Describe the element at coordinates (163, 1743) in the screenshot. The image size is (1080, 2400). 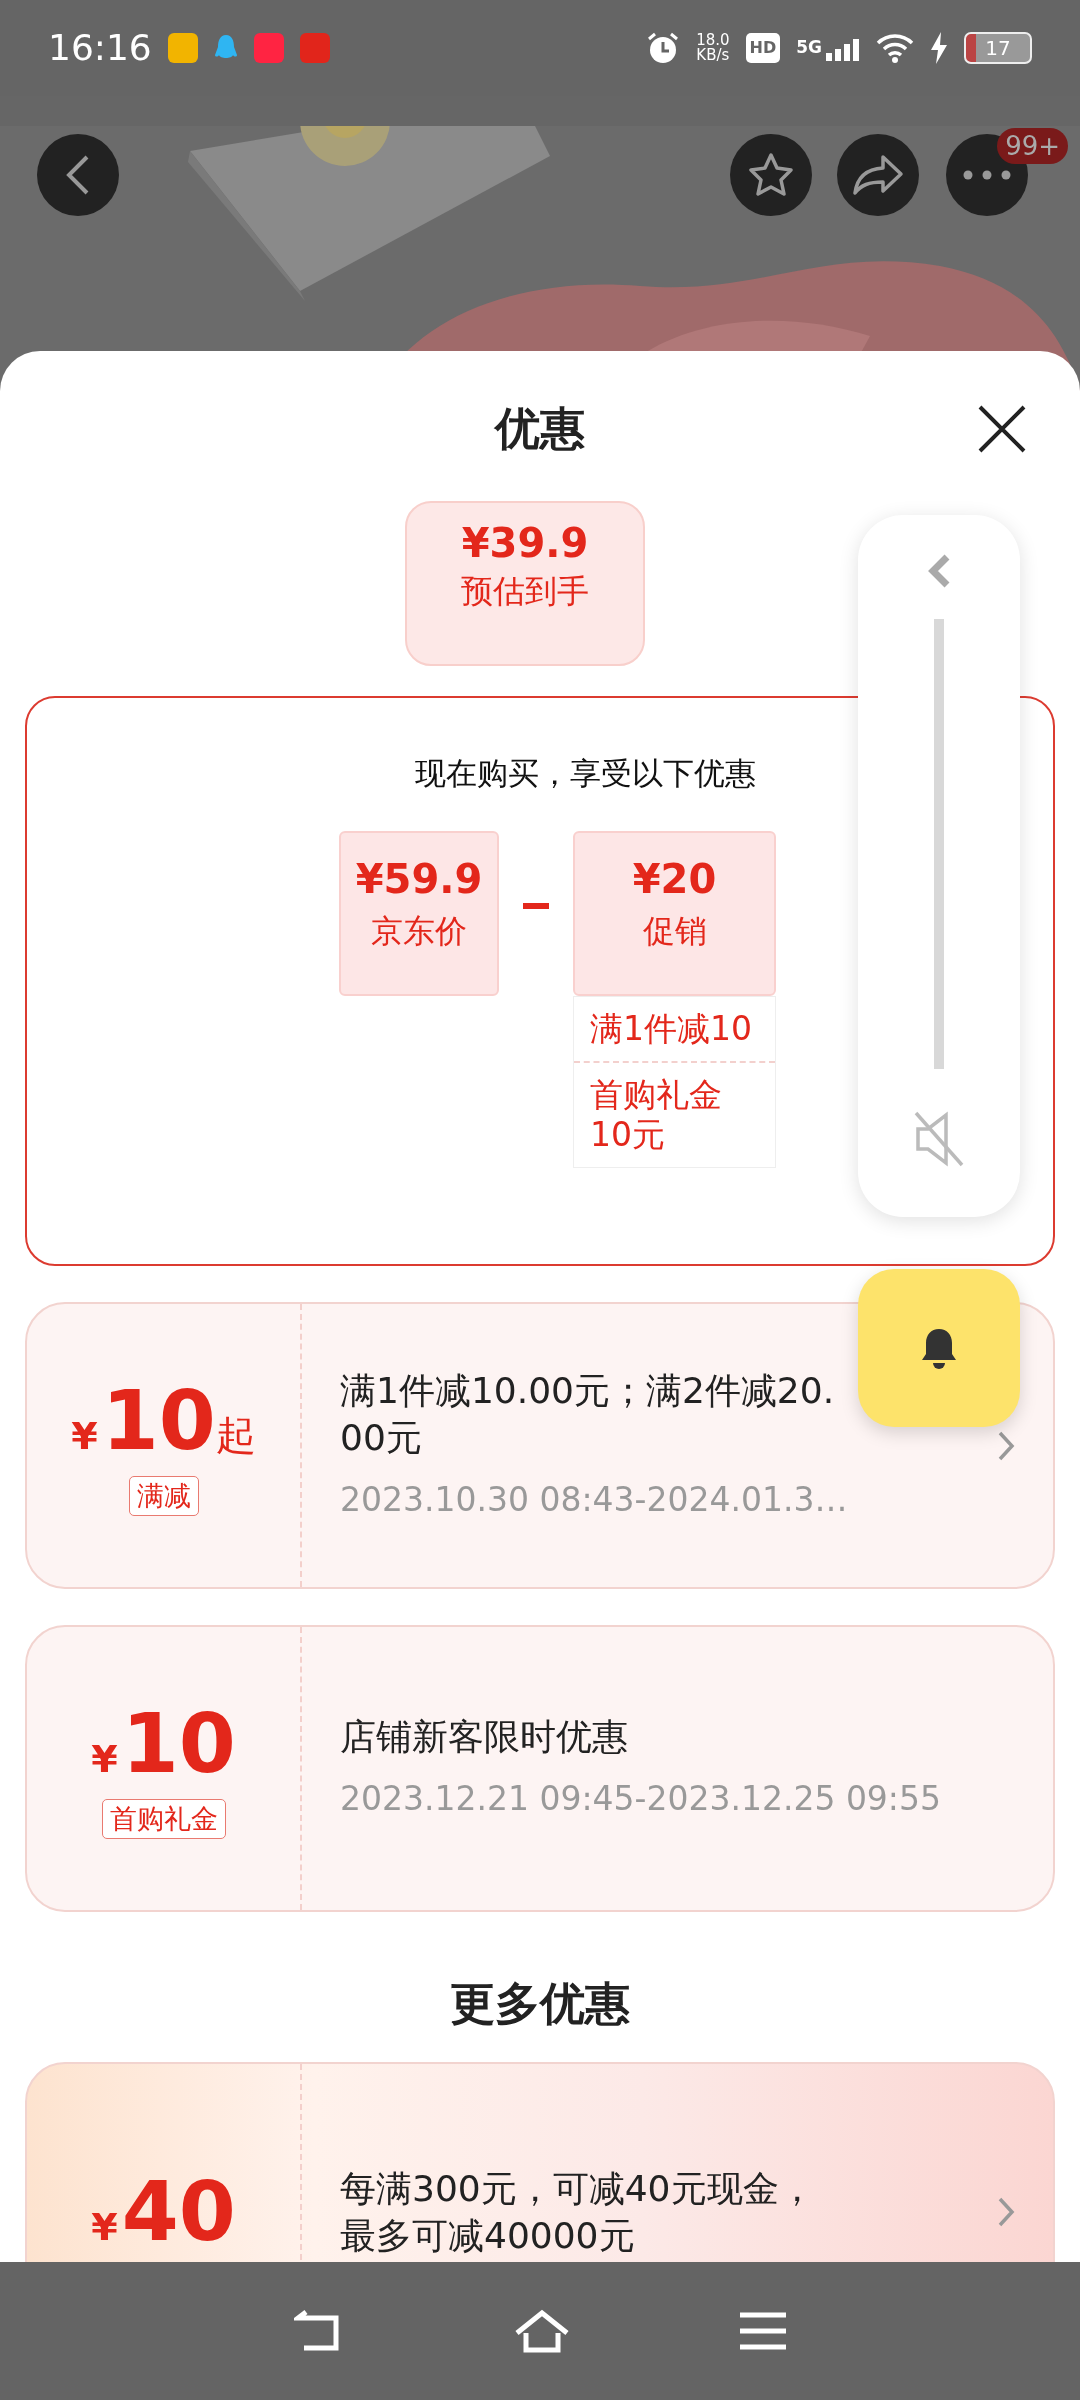
I see `coupon-amount: ¥10` at that location.